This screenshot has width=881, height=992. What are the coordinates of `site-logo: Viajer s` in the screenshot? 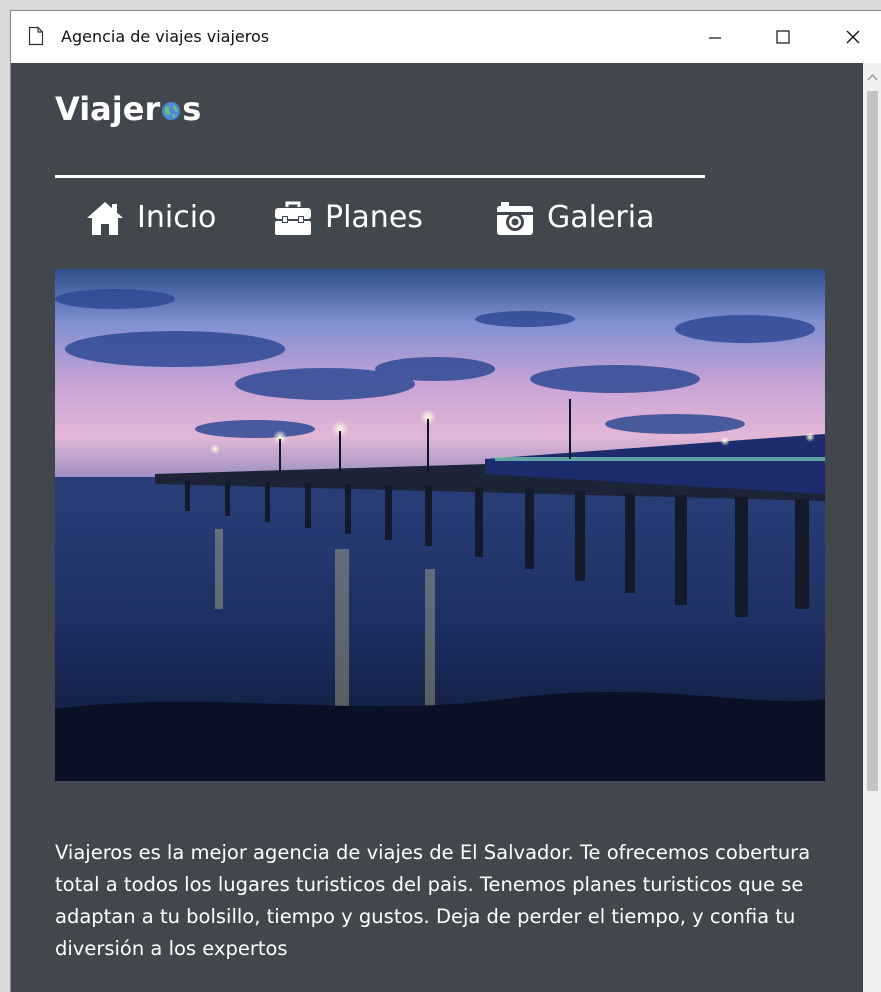 It's located at (128, 109).